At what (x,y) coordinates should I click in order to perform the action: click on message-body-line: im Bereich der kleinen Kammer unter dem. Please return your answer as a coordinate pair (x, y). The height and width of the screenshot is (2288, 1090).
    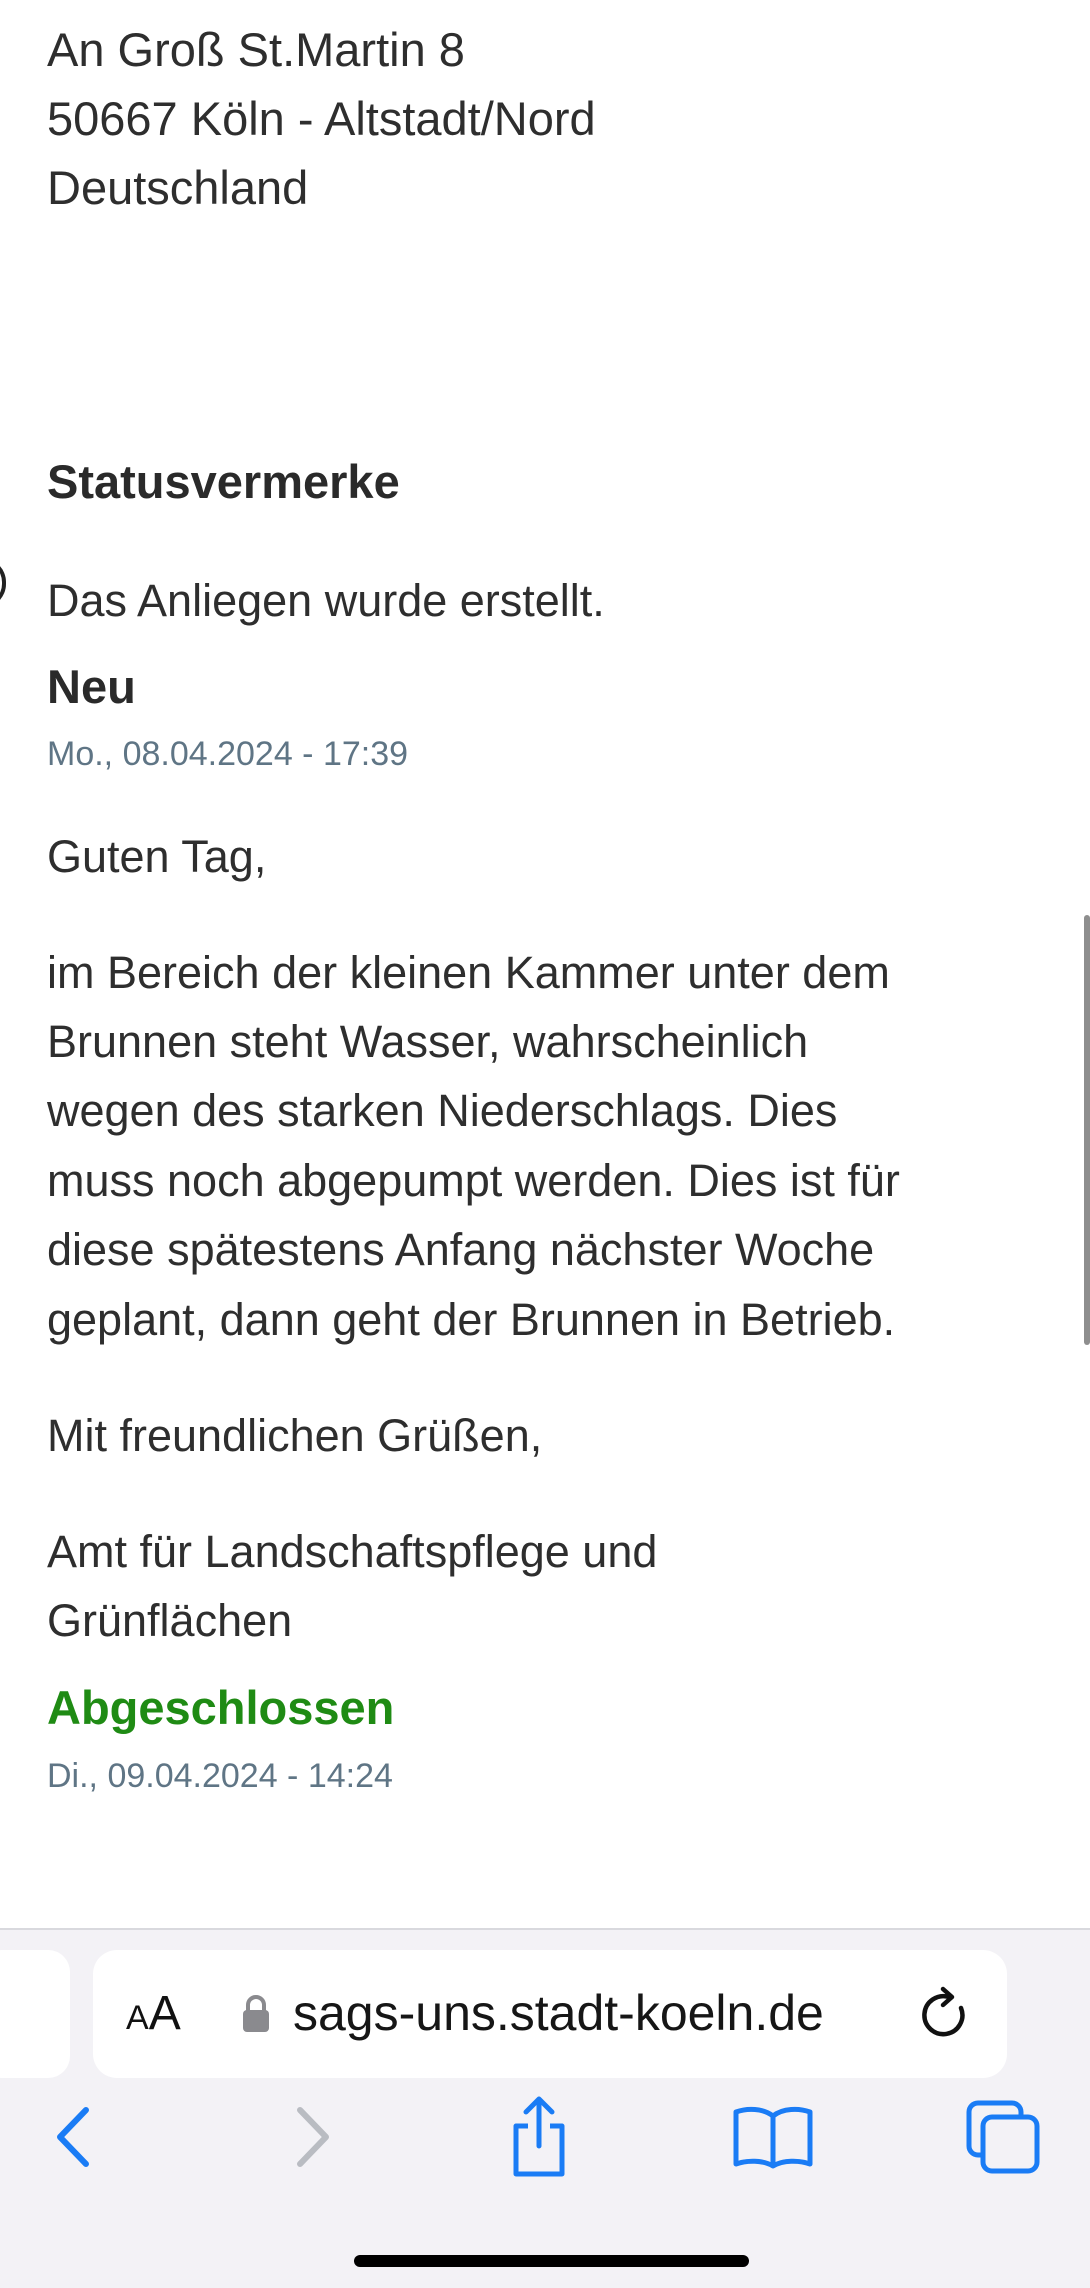
    Looking at the image, I should click on (468, 972).